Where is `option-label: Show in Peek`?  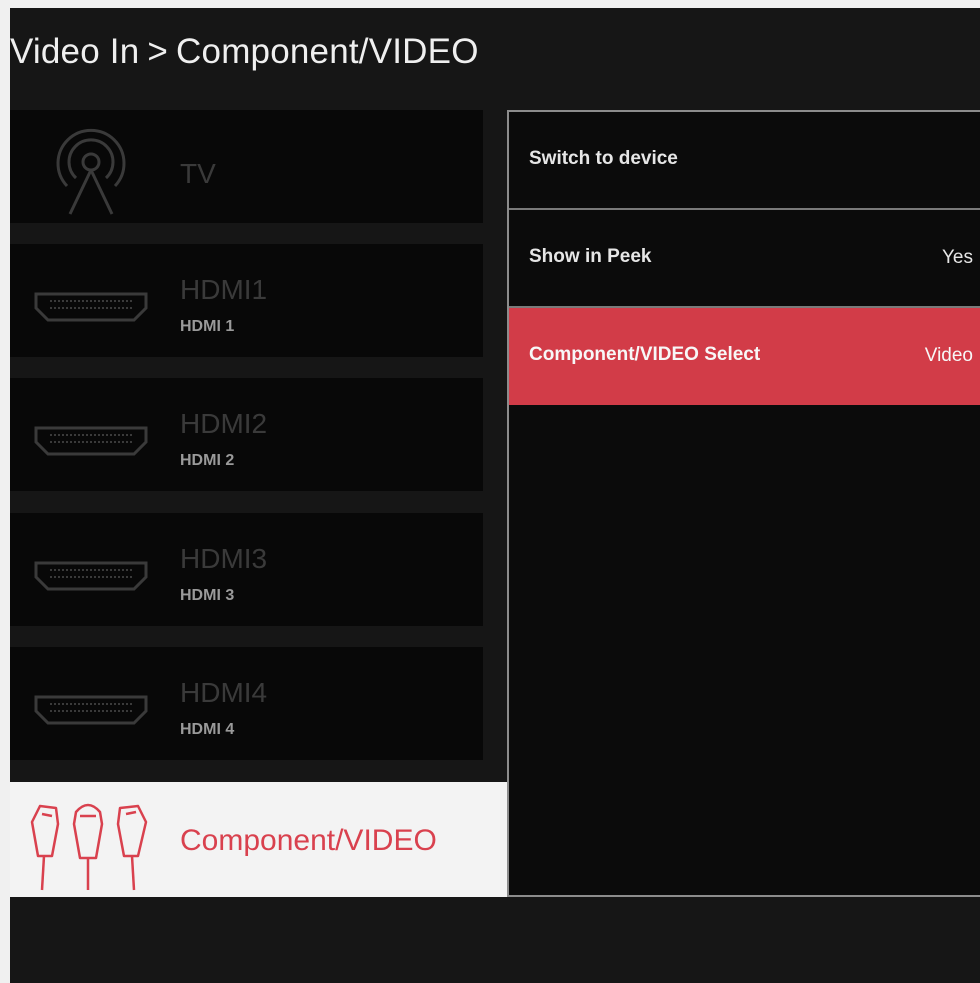 option-label: Show in Peek is located at coordinates (590, 256).